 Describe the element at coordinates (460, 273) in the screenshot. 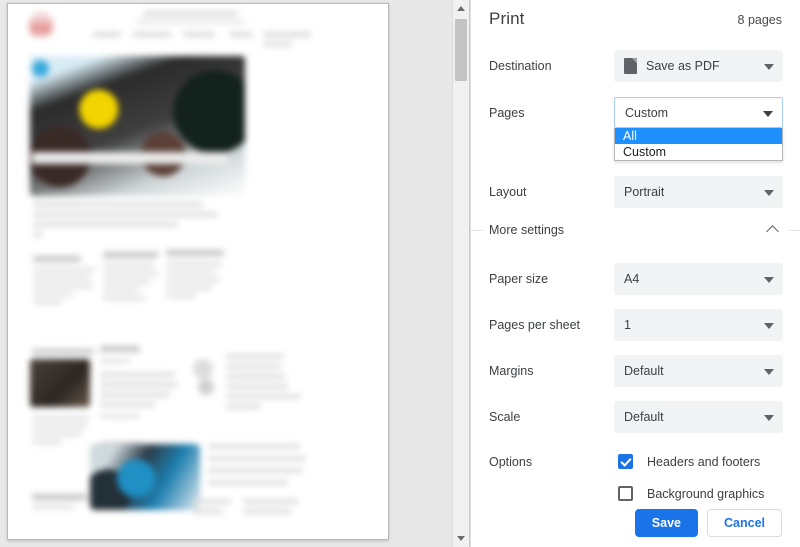

I see `preview-vertical-scrollbar` at that location.